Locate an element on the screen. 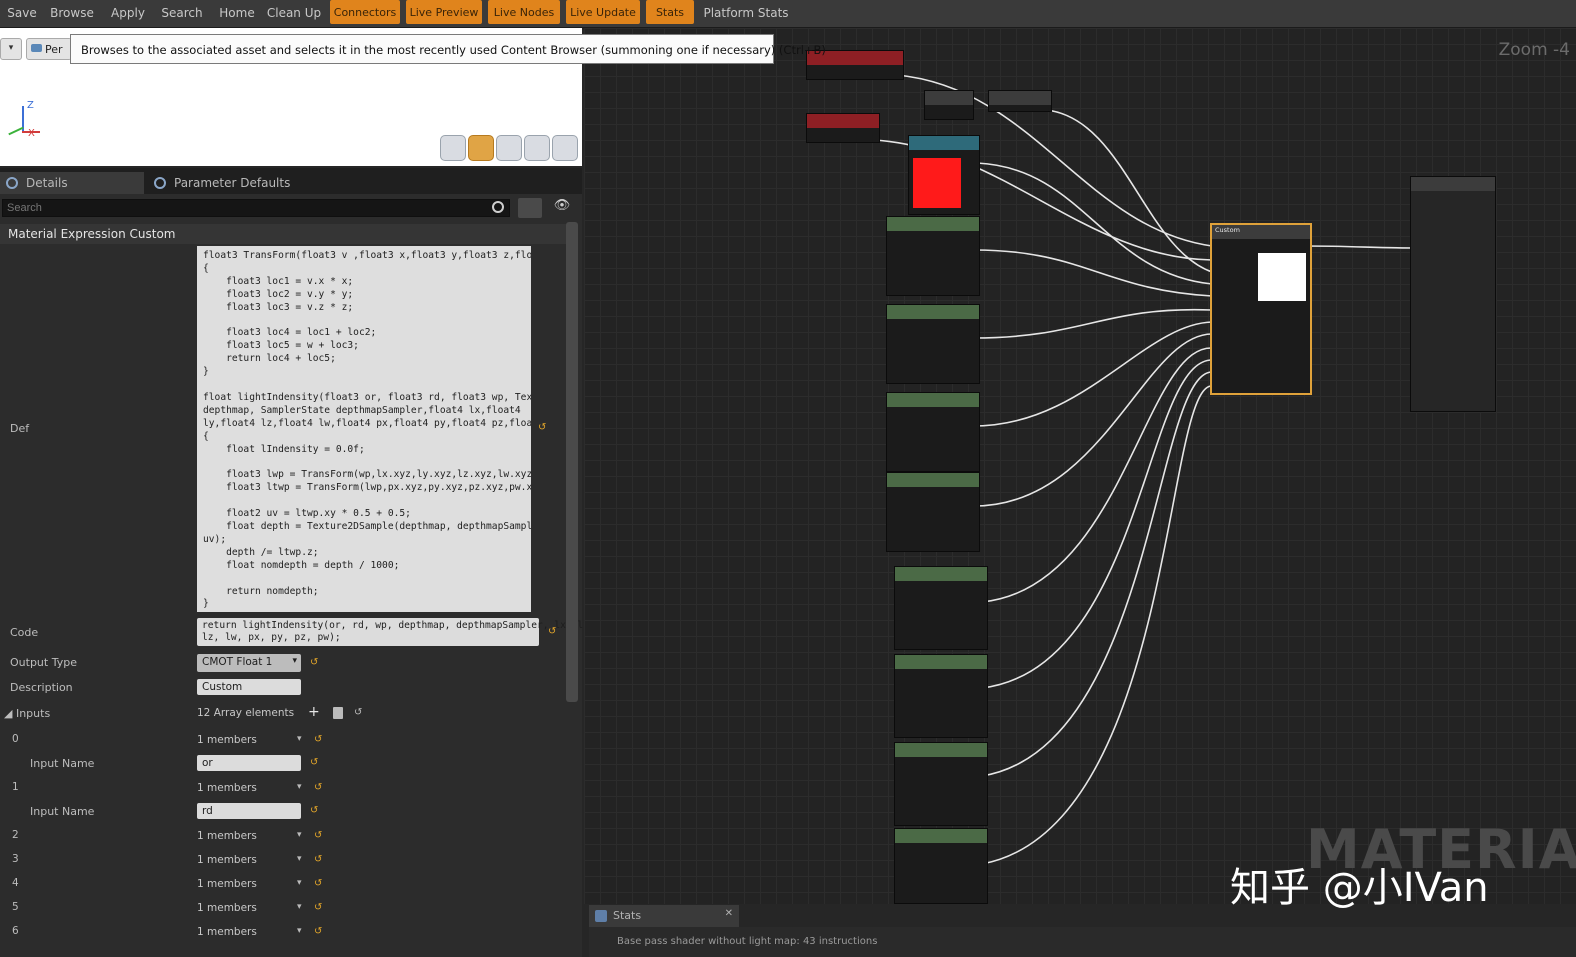 This screenshot has height=957, width=1576. input-name-label: Input Name is located at coordinates (62, 763).